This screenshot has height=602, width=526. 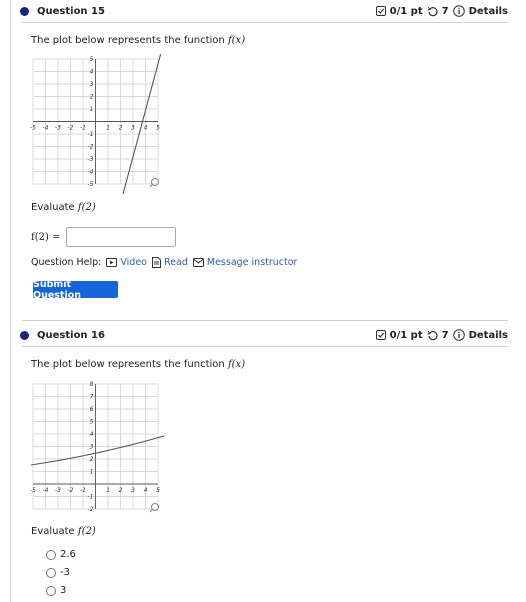 I want to click on y-tick-label: -3, so click(x=91, y=159).